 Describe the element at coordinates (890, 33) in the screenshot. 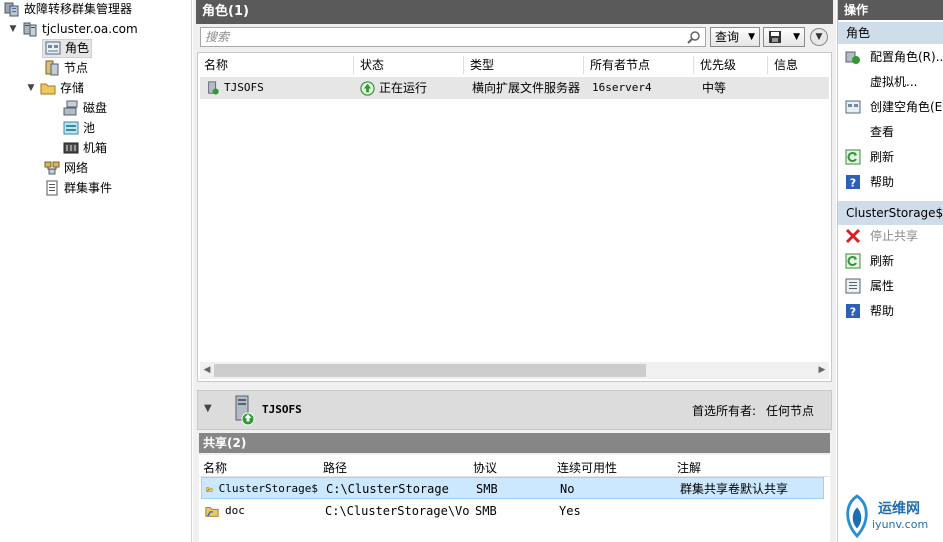

I see `actions-section-roles: 角色` at that location.